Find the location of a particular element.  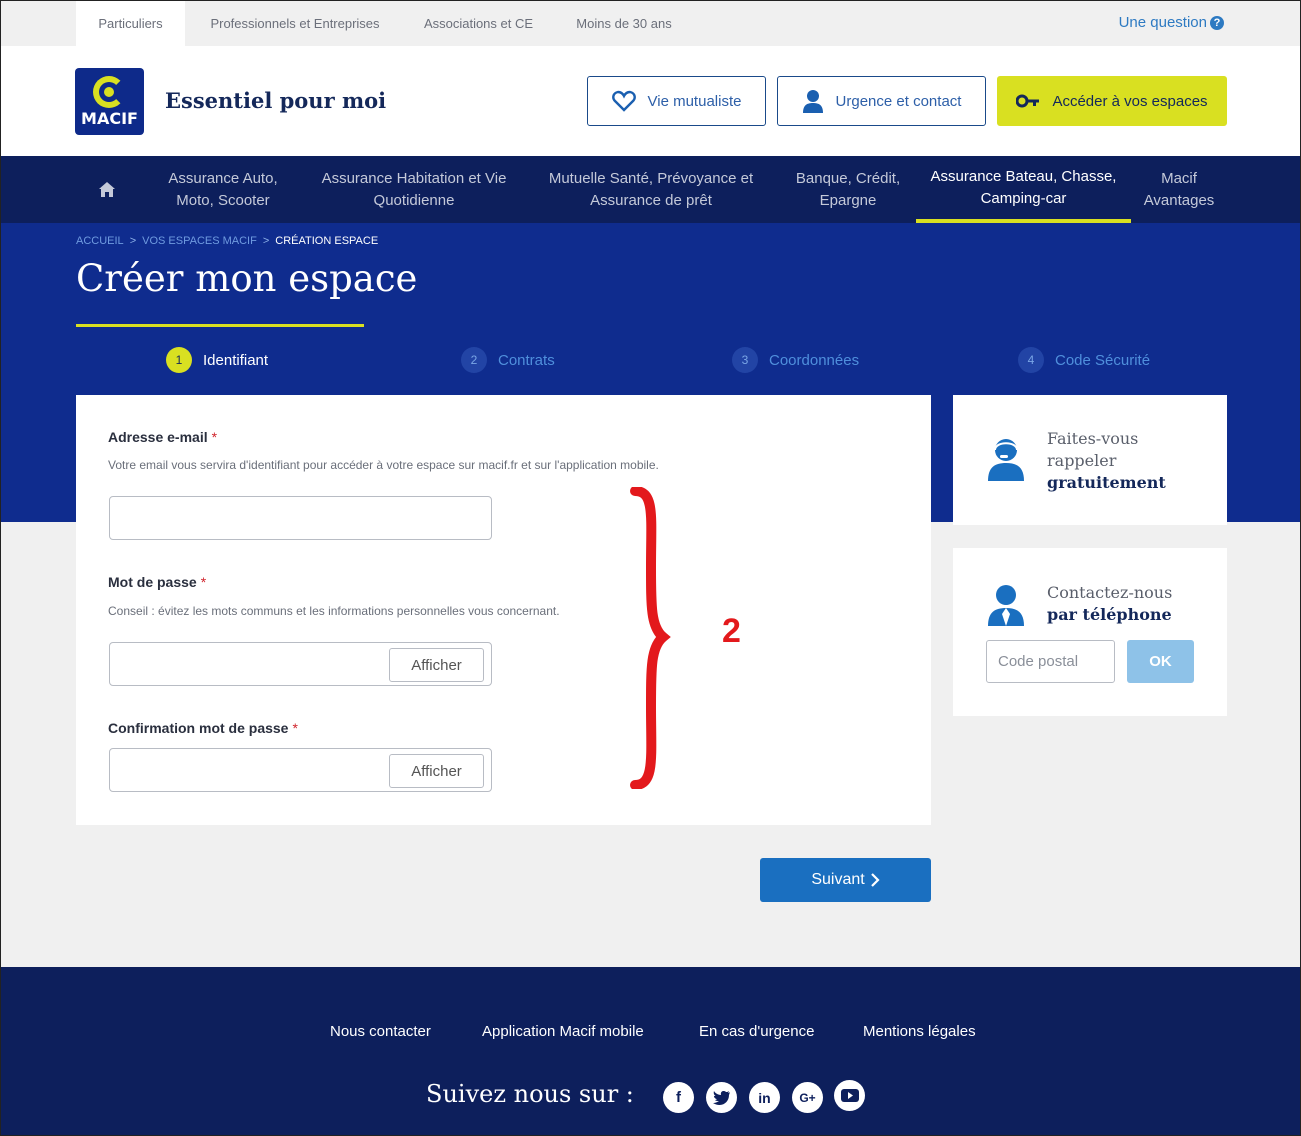

nav-banque: Banque, Crédit, Epargne is located at coordinates (848, 189).